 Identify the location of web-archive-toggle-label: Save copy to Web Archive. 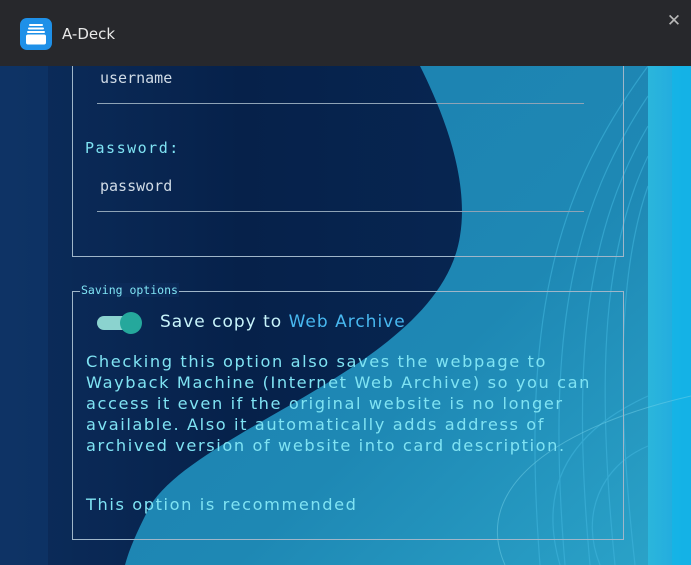
(283, 322).